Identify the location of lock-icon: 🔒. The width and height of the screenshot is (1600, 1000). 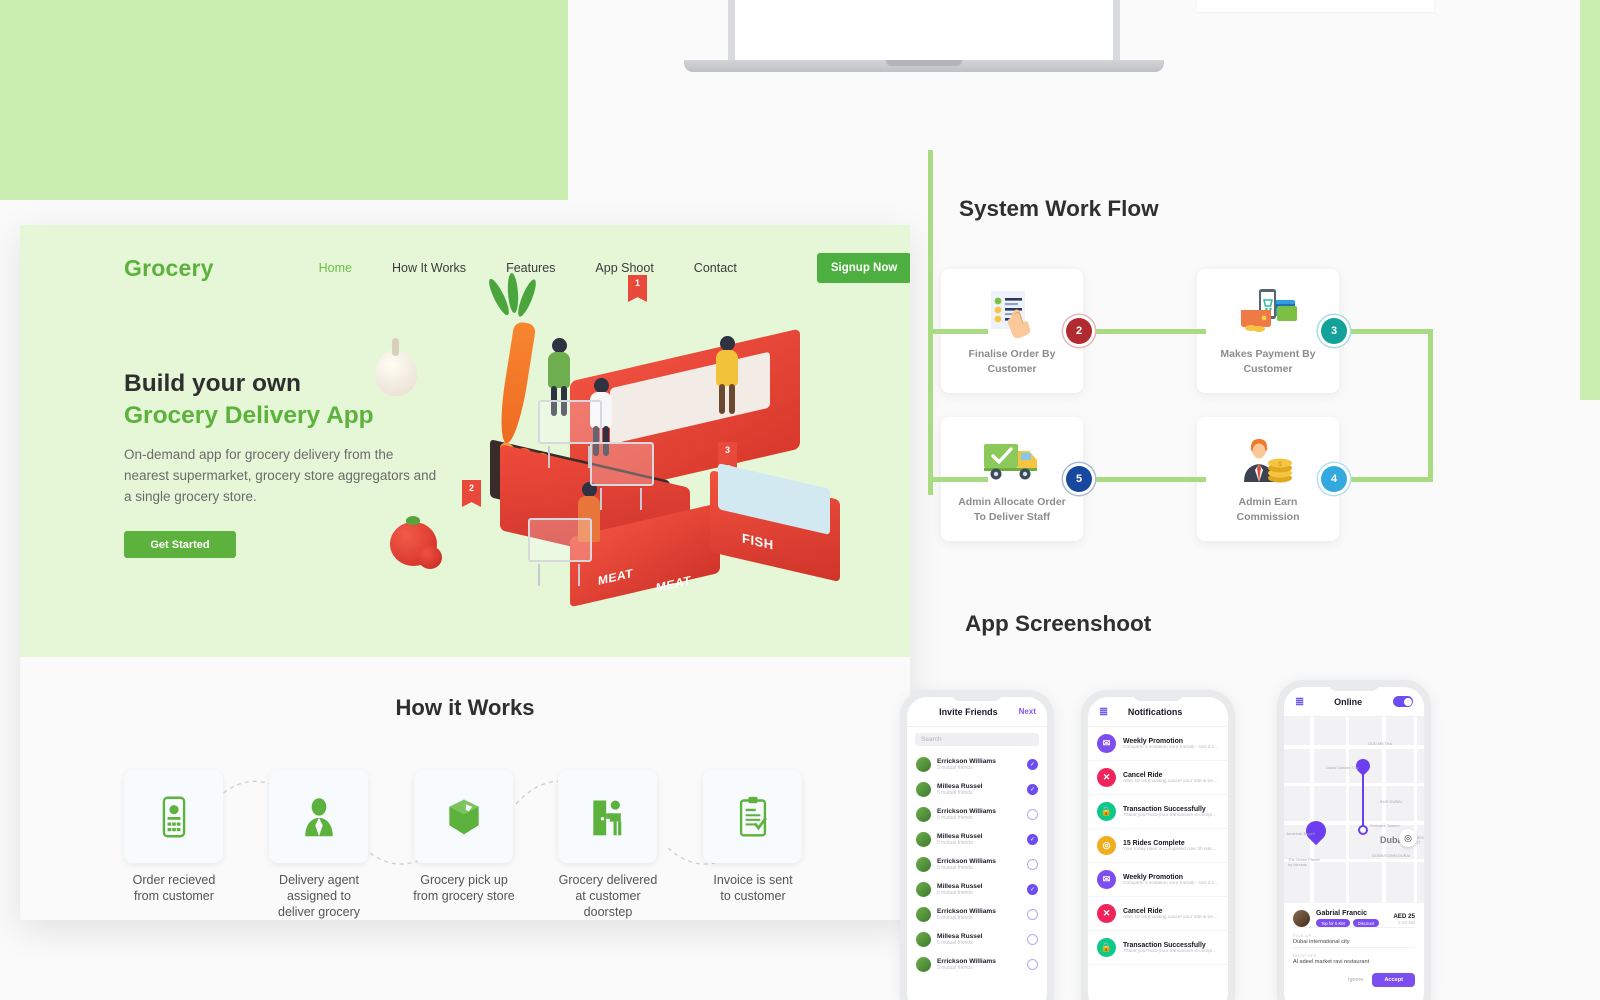
(1106, 811).